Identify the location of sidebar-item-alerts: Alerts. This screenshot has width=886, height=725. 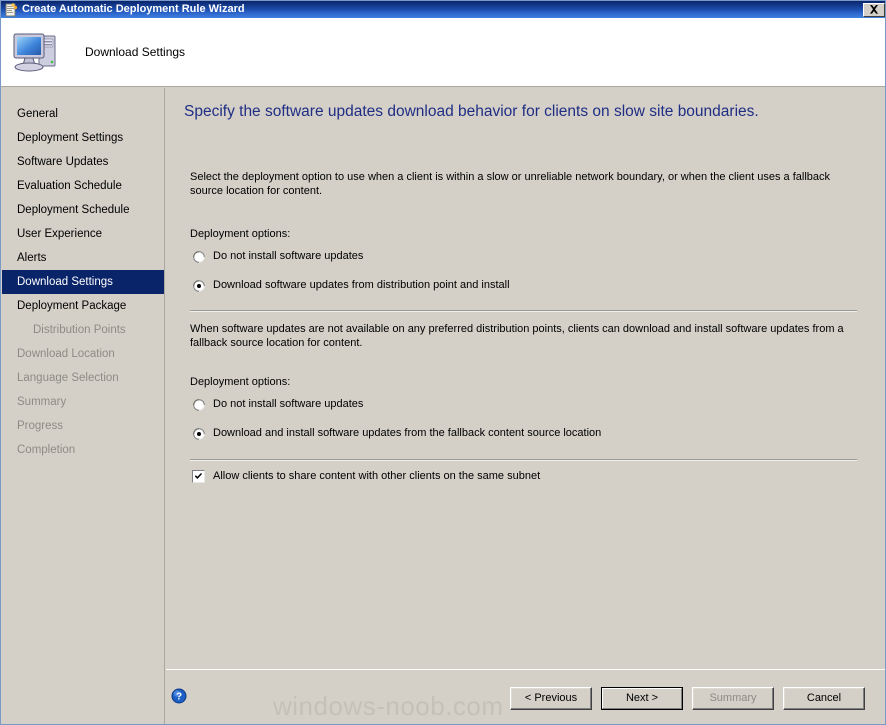
(83, 258).